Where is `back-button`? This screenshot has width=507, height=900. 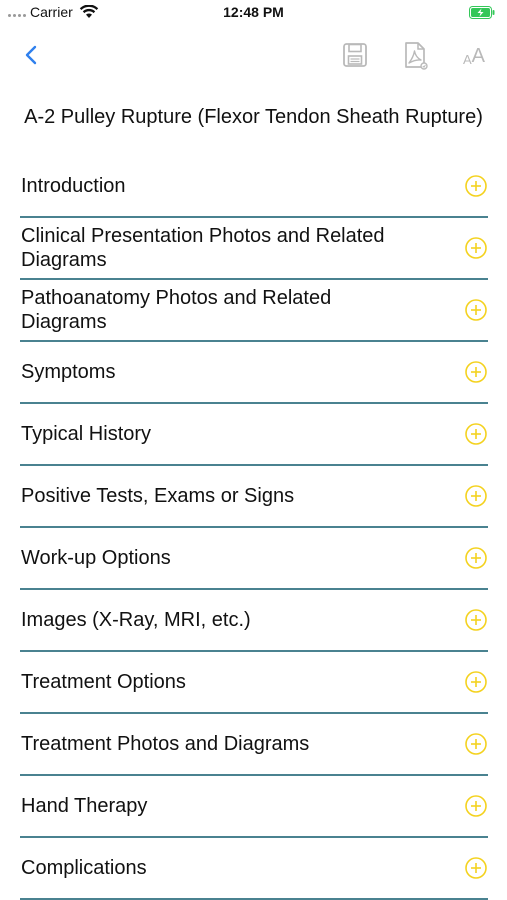 back-button is located at coordinates (33, 55).